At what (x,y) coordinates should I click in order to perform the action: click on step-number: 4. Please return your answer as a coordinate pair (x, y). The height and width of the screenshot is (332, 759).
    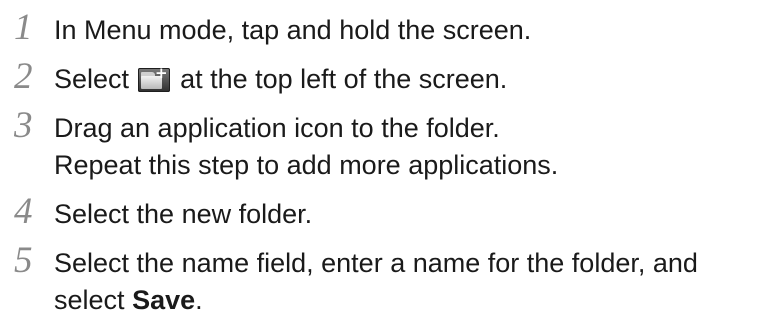
    Looking at the image, I should click on (23, 211).